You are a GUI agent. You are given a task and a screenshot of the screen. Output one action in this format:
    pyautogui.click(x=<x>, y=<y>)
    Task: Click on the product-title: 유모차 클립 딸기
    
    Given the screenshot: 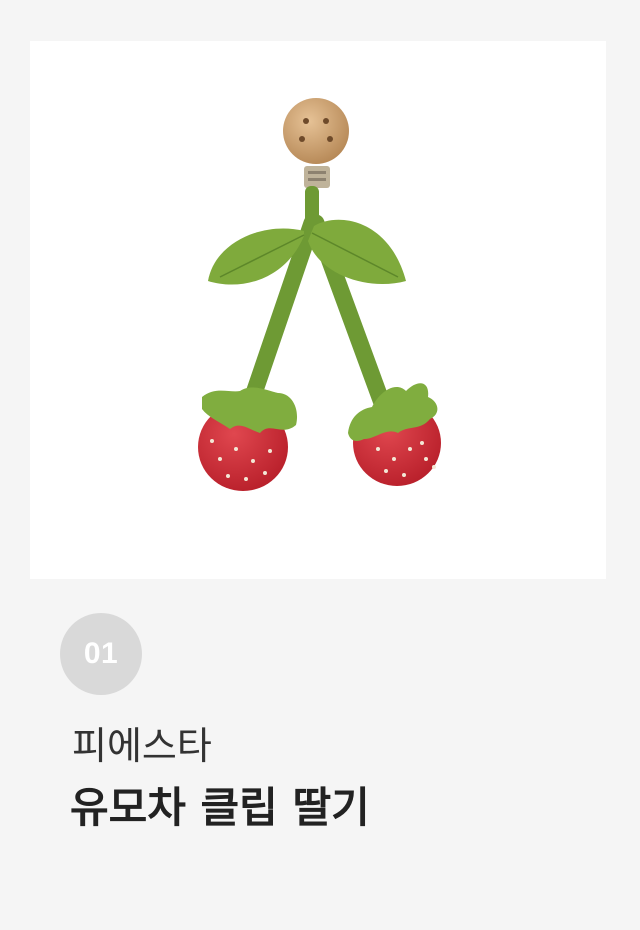 What is the action you would take?
    pyautogui.click(x=220, y=808)
    